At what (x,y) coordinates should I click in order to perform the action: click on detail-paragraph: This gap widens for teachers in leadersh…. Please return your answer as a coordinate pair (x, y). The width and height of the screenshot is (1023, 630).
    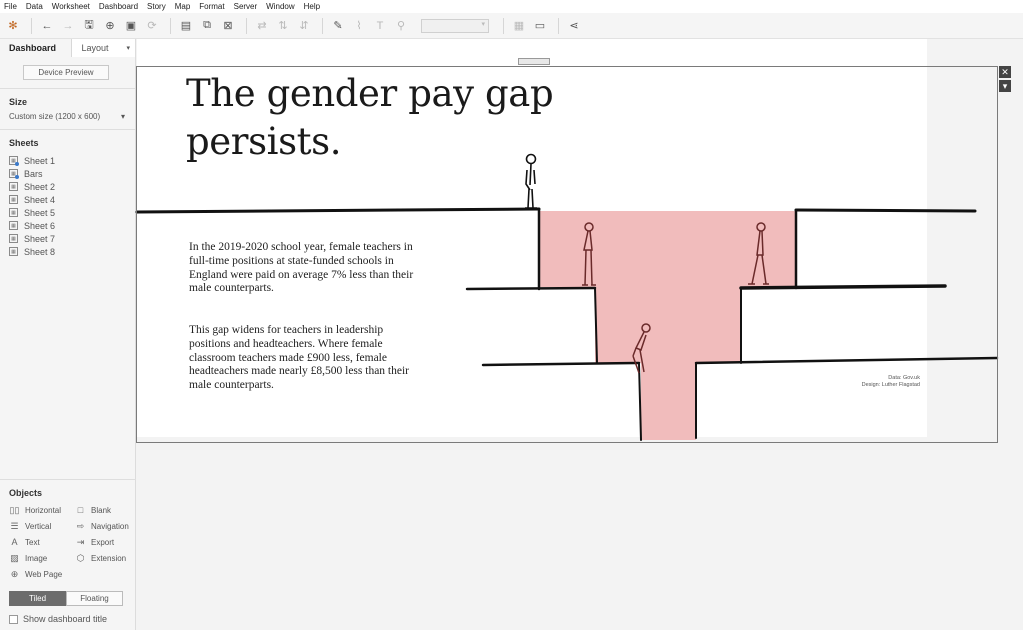
    Looking at the image, I should click on (299, 358).